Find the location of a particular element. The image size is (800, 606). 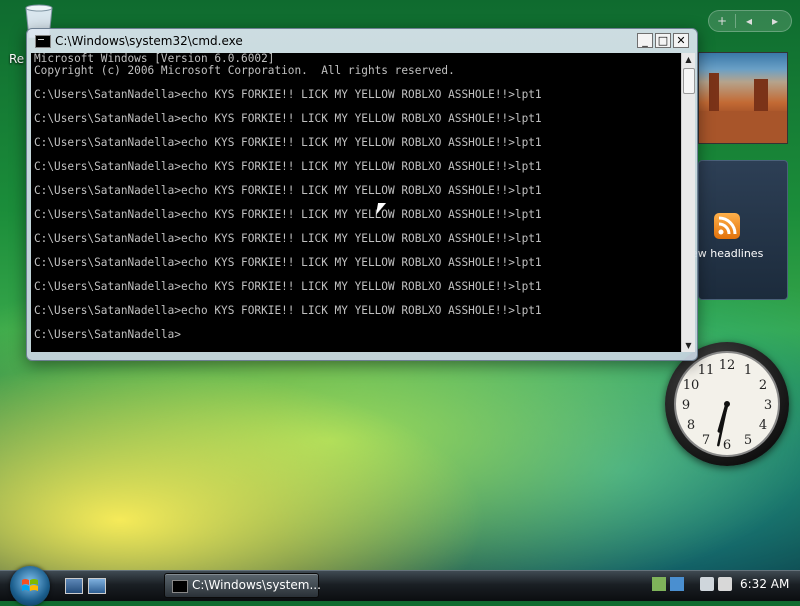

svg-text: 1 is located at coordinates (748, 370).